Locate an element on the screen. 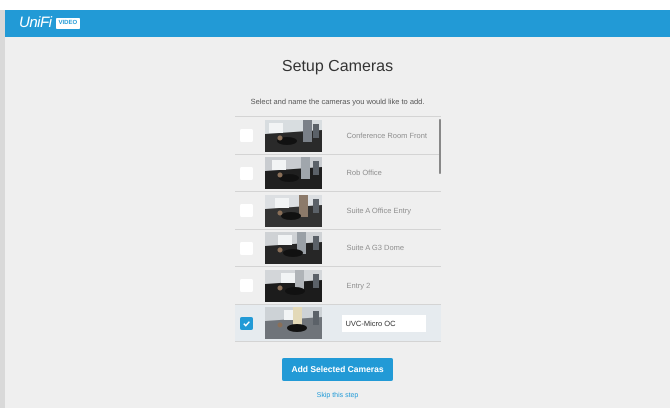 This screenshot has width=670, height=408. checkbox is located at coordinates (246, 323).